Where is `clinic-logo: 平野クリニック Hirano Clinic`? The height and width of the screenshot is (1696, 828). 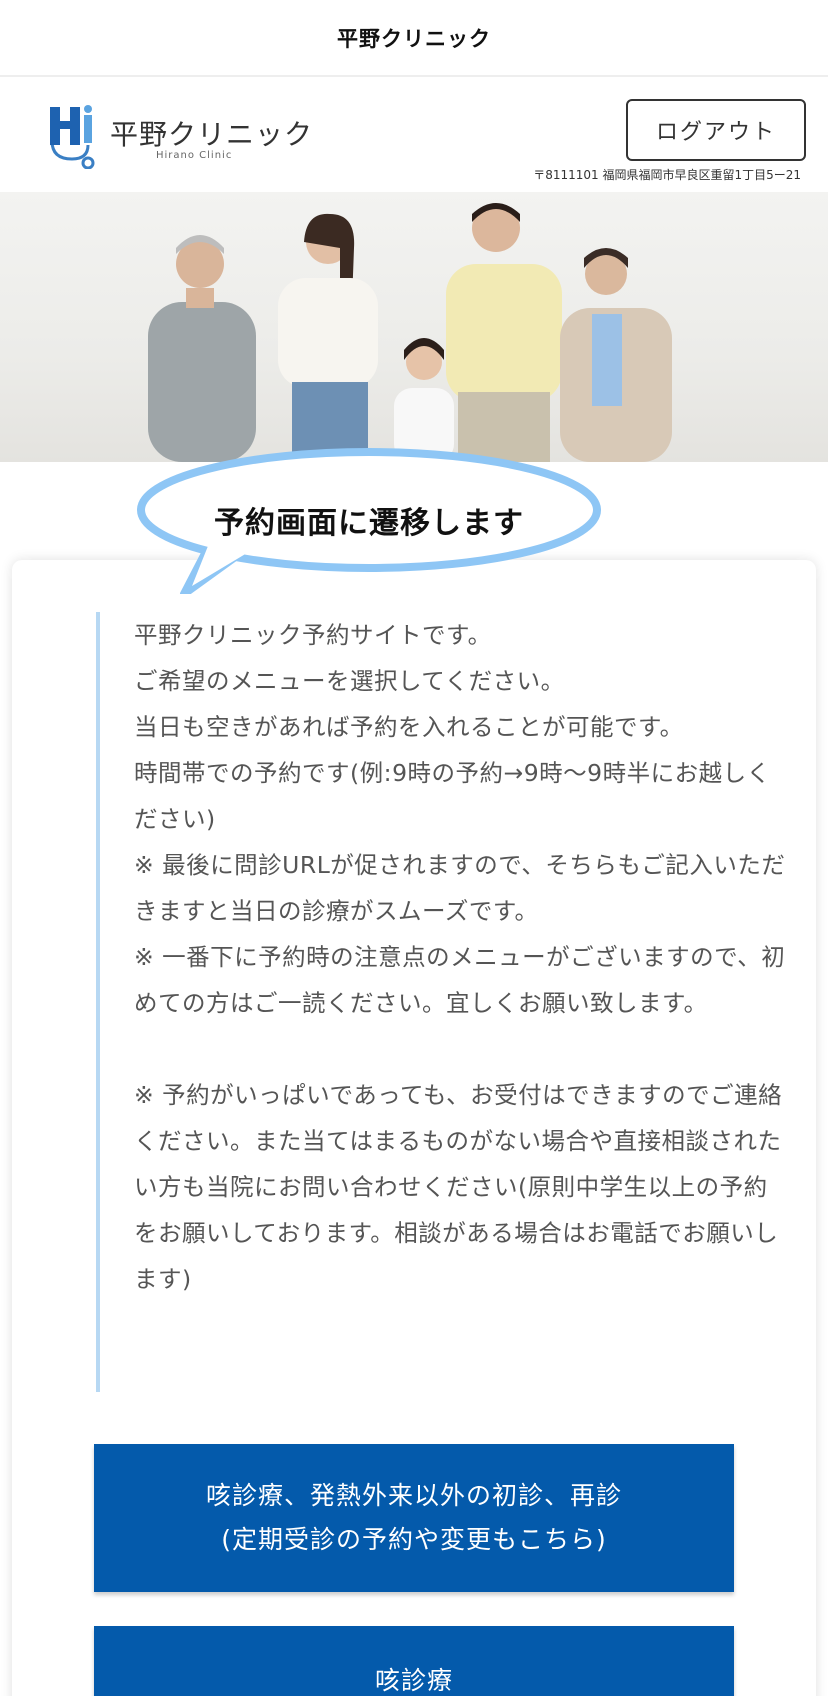
clinic-logo: 平野クリニック Hirano Clinic is located at coordinates (178, 137).